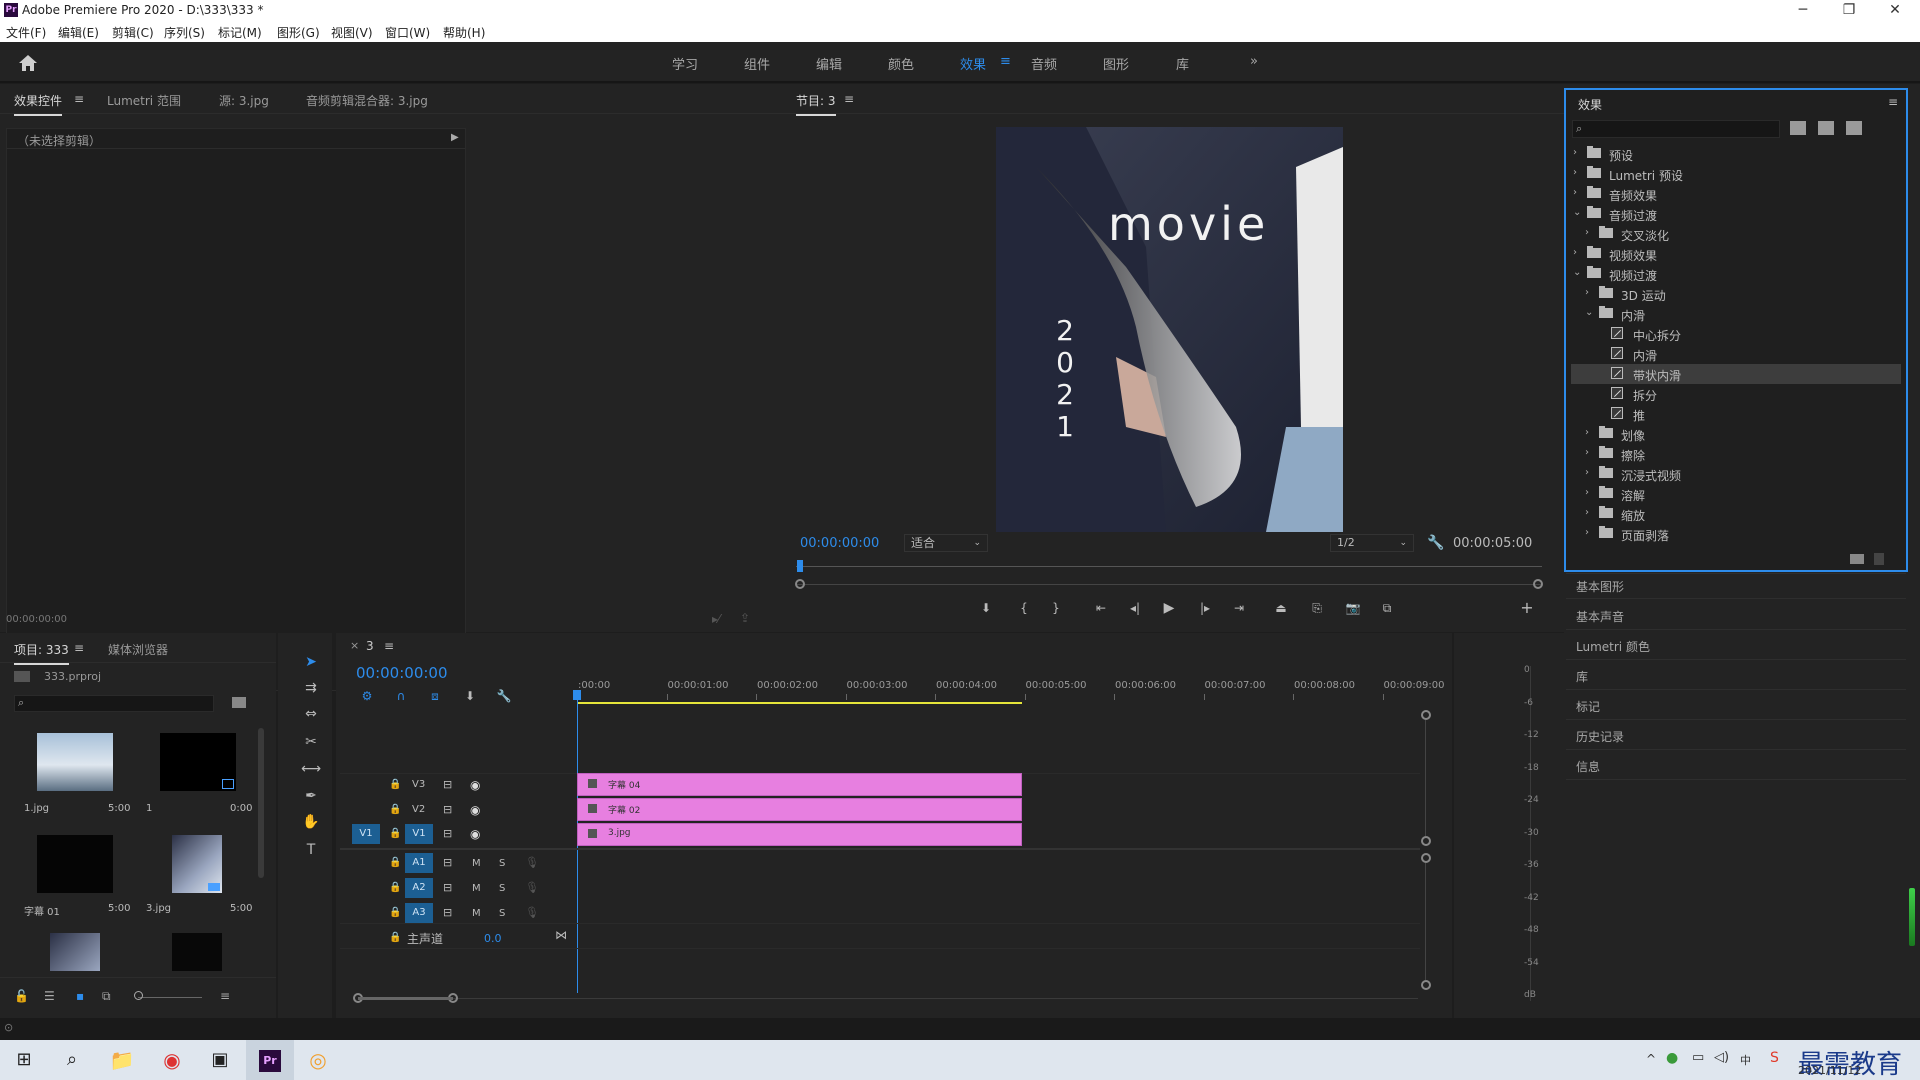 This screenshot has width=1920, height=1080. I want to click on menu-graphics: 图形(G), so click(298, 32).